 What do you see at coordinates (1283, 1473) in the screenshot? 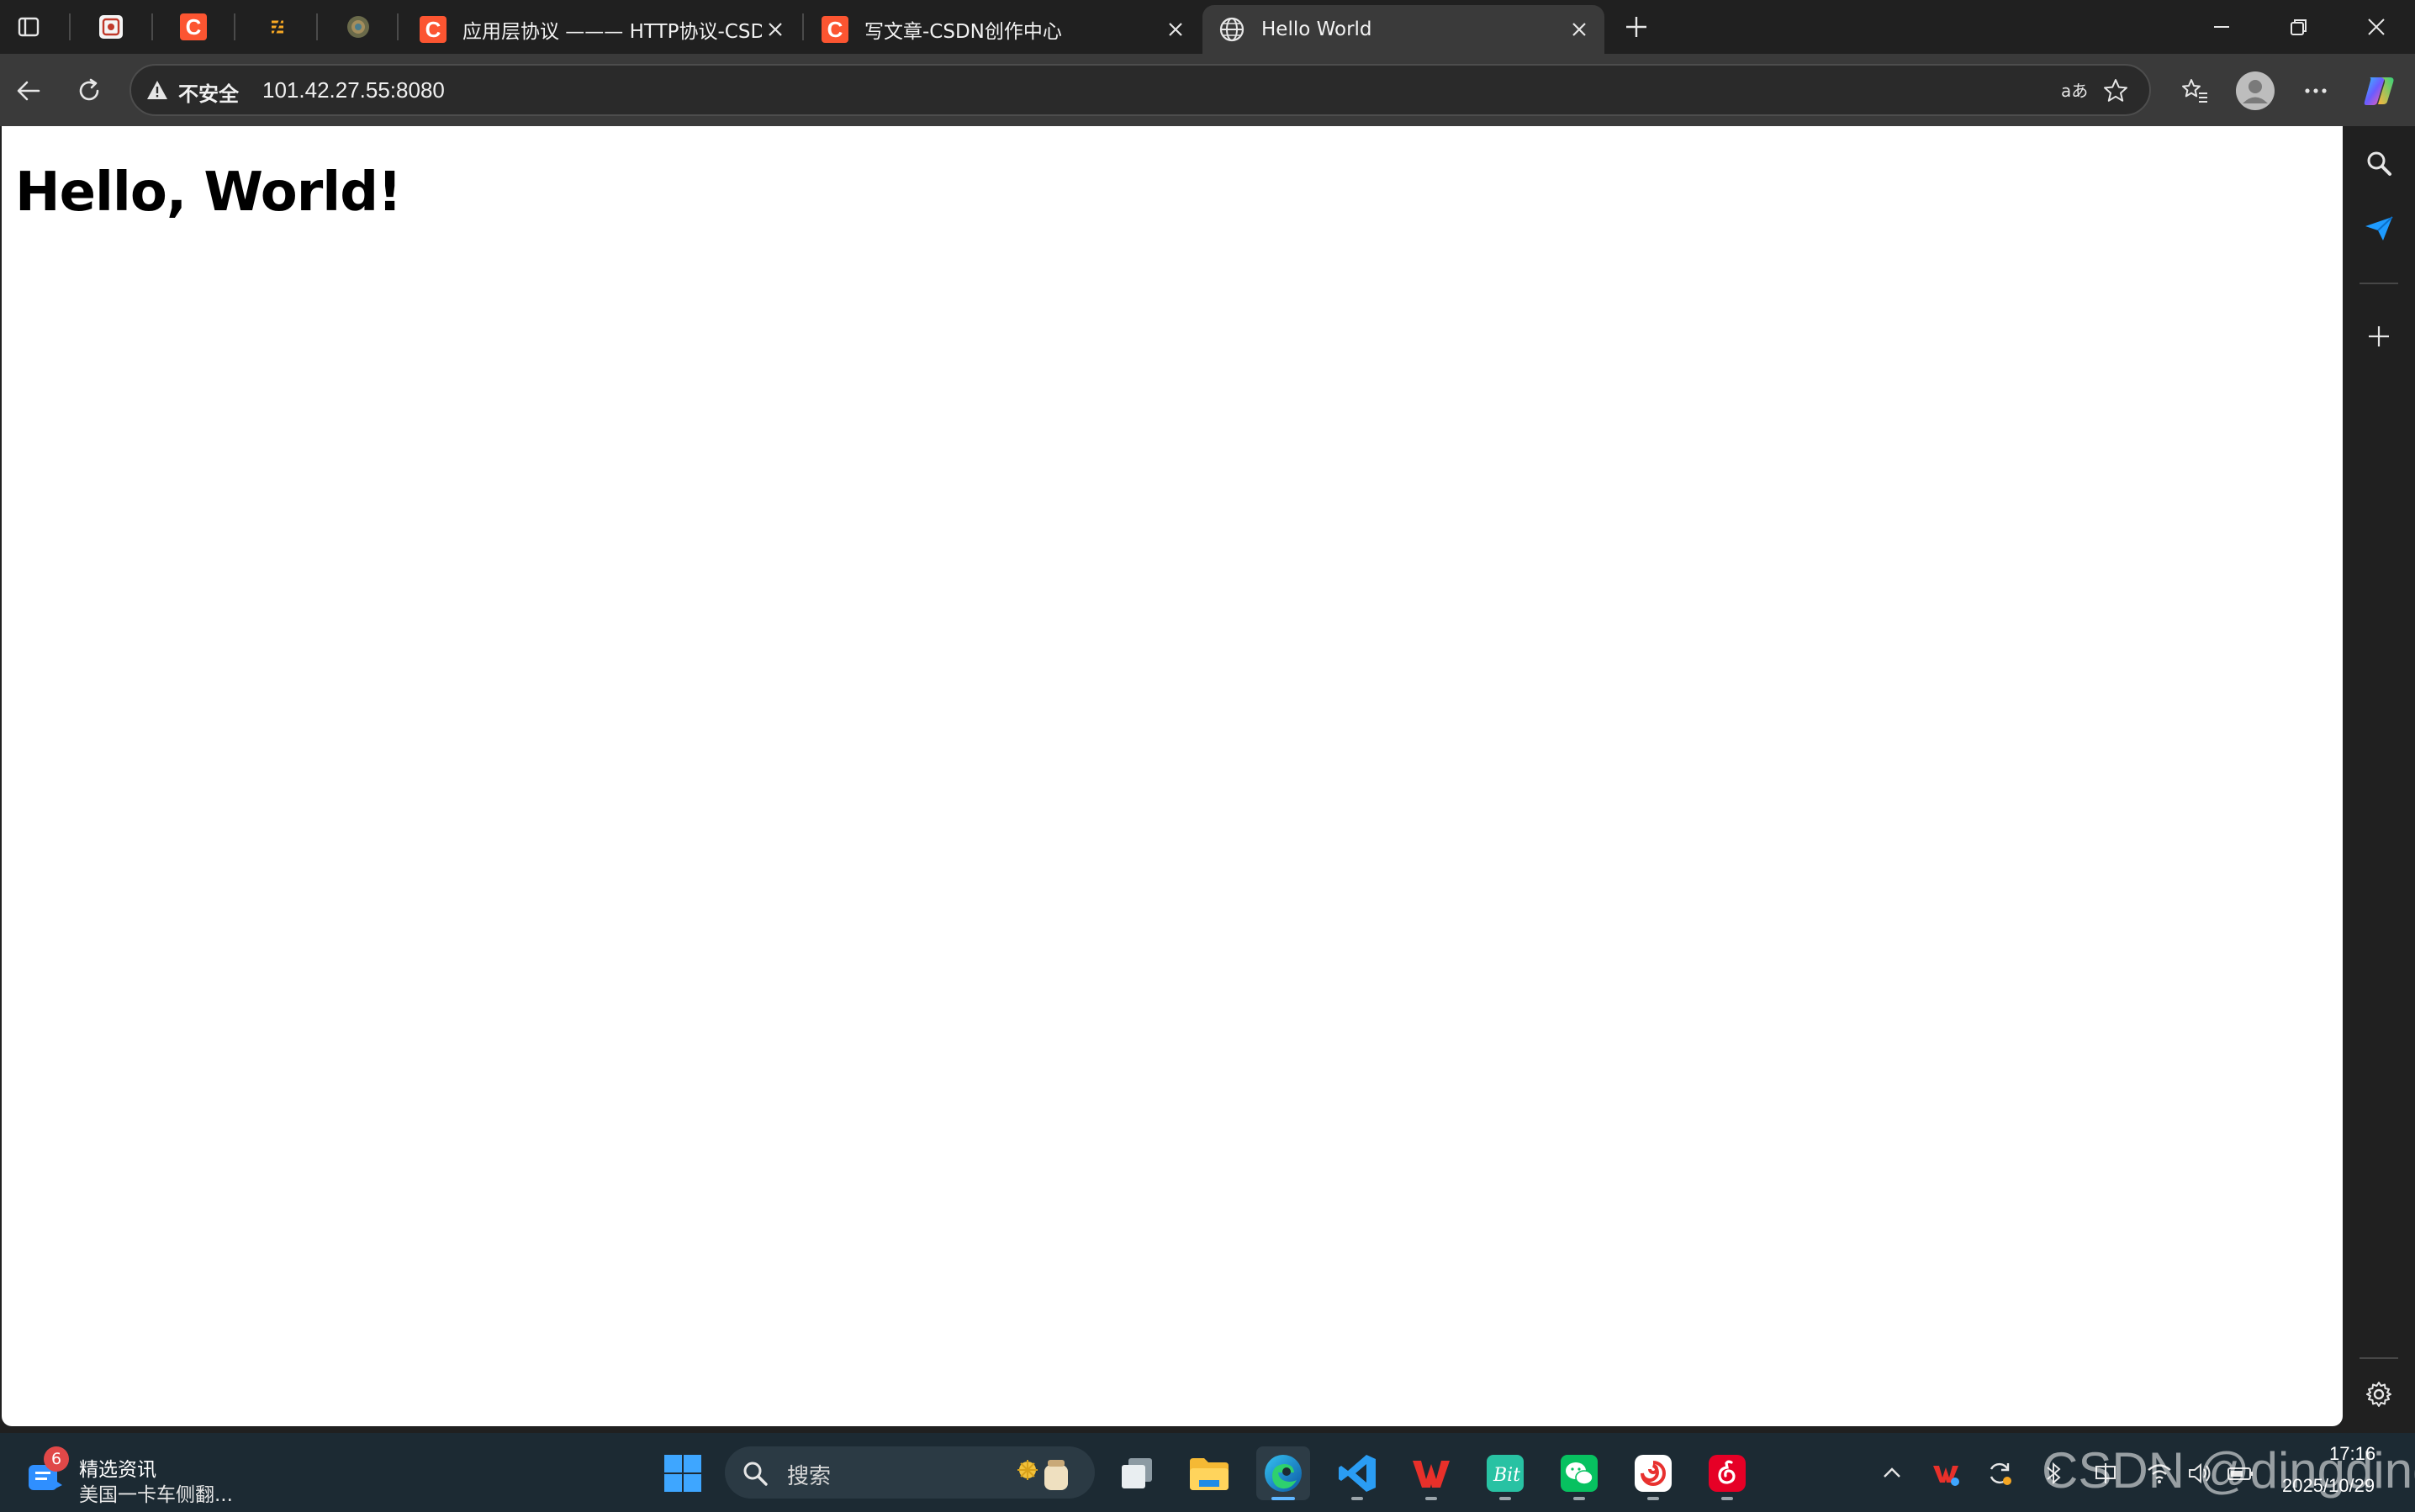
I see `edge-browser-icon` at bounding box center [1283, 1473].